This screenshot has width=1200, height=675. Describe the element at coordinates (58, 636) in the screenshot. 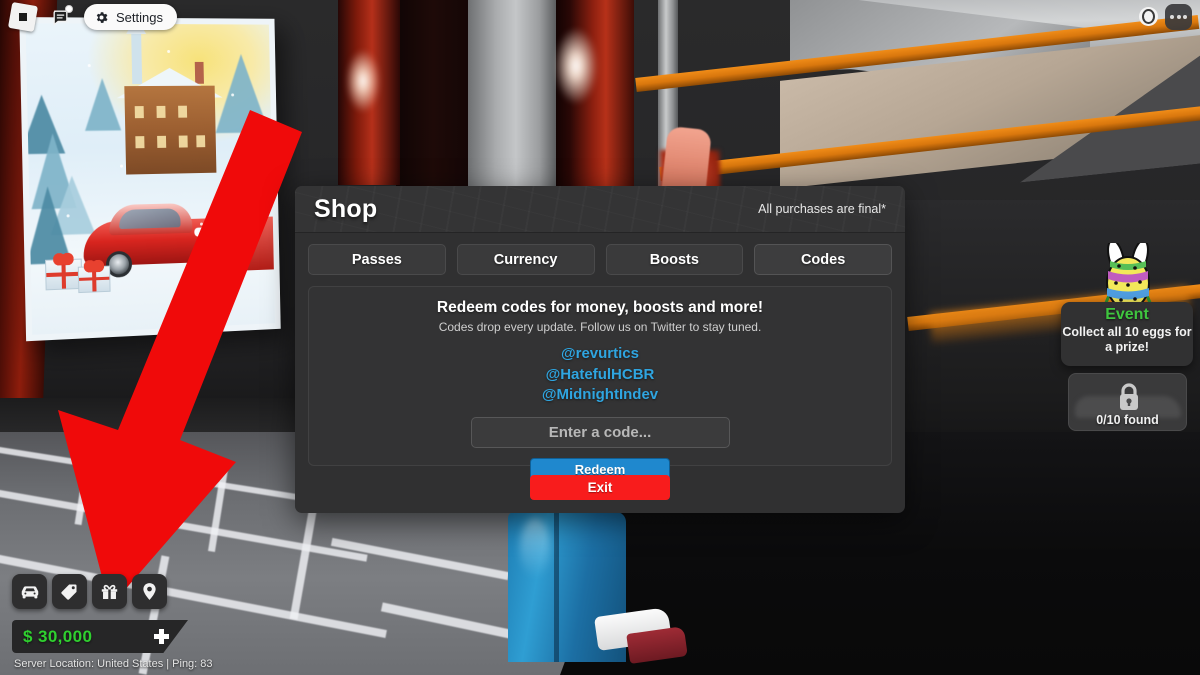

I see `currency-amount: $ 30,000` at that location.